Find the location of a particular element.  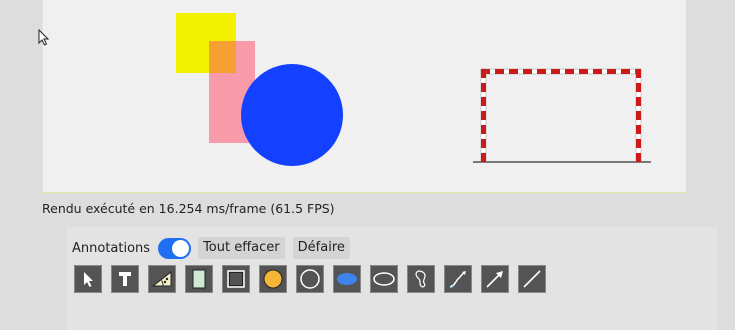

ellipse-outline-icon is located at coordinates (384, 279).